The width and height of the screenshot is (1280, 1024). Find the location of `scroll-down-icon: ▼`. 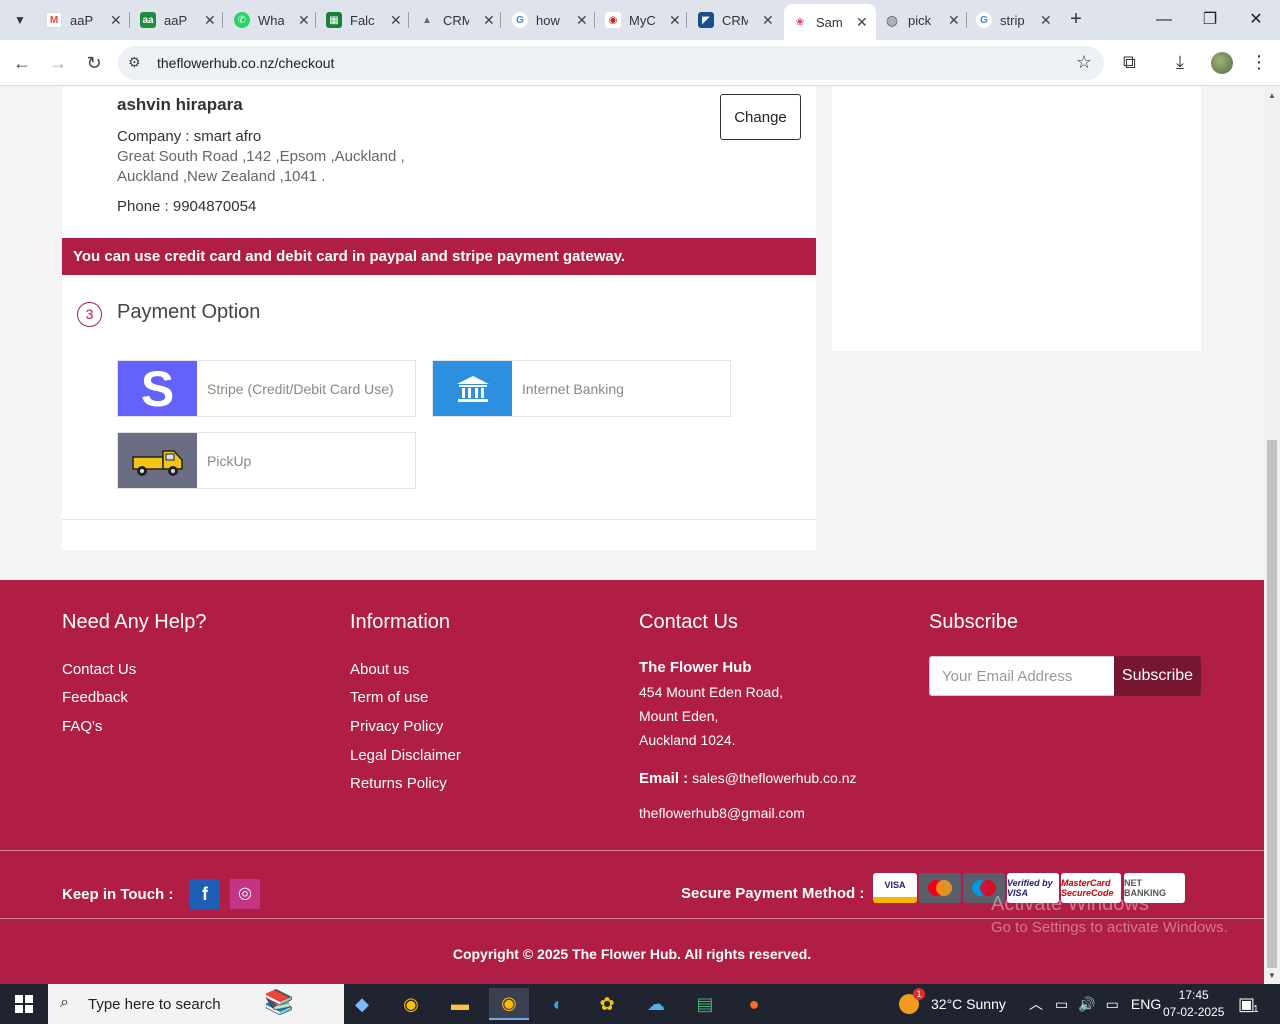

scroll-down-icon: ▼ is located at coordinates (1272, 975).